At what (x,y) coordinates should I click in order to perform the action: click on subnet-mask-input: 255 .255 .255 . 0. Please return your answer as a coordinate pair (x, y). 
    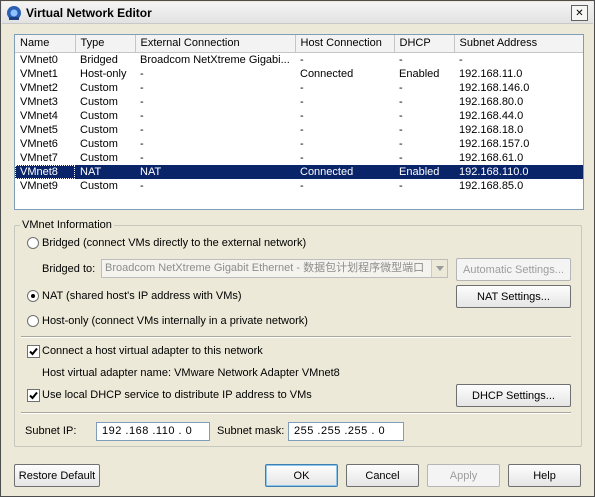
    Looking at the image, I should click on (346, 431).